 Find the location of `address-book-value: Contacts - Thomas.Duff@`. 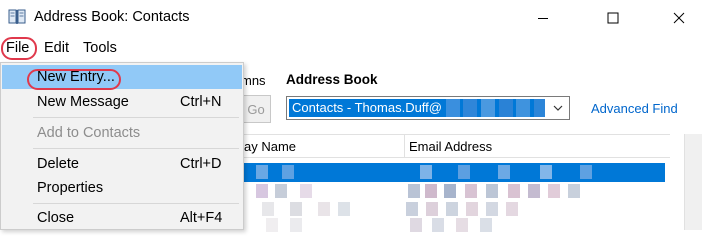

address-book-value: Contacts - Thomas.Duff@ is located at coordinates (367, 107).